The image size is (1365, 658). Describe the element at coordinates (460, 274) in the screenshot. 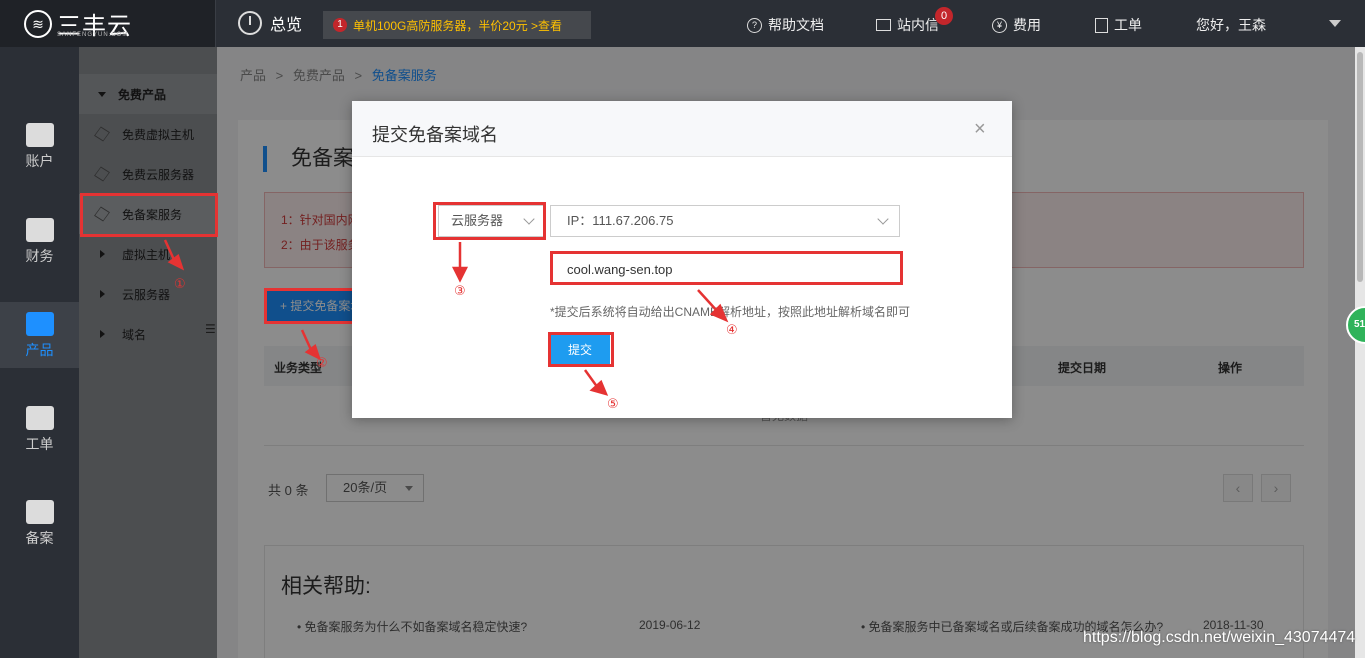

I see `arrow-head` at that location.